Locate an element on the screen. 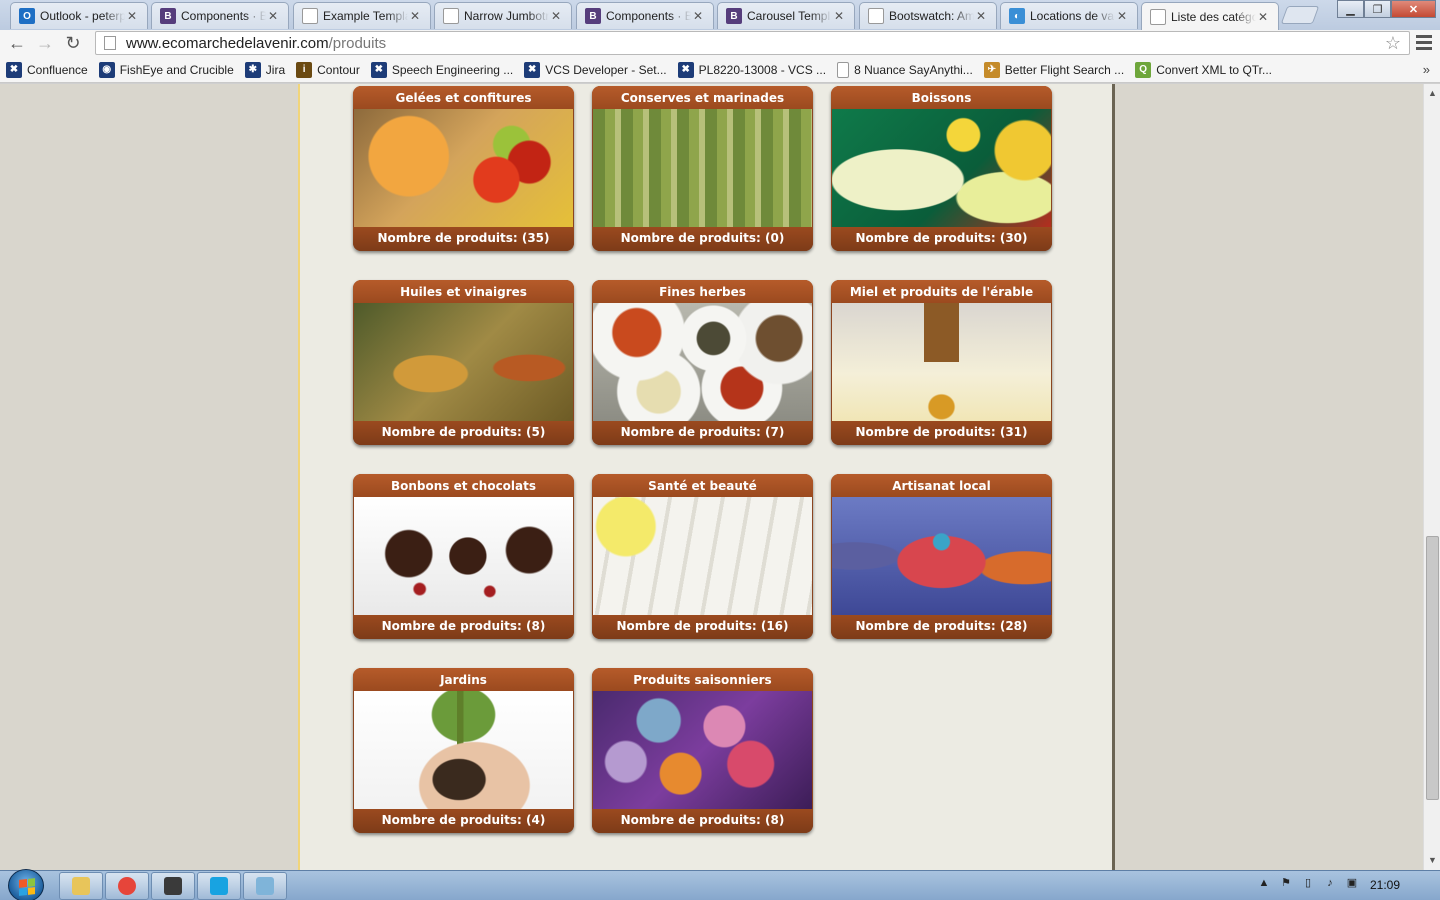 This screenshot has height=900, width=1440. qt-icon: Q is located at coordinates (1143, 69).